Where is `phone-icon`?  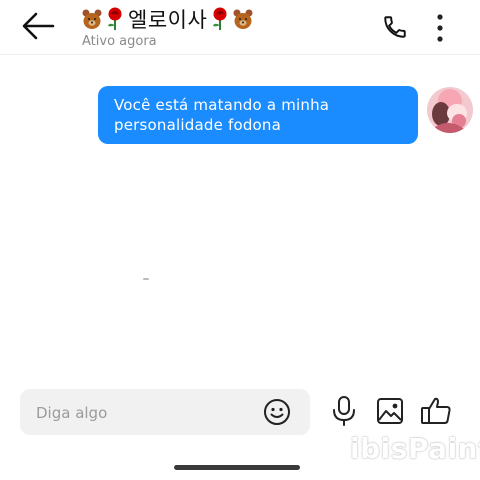
phone-icon is located at coordinates (395, 27).